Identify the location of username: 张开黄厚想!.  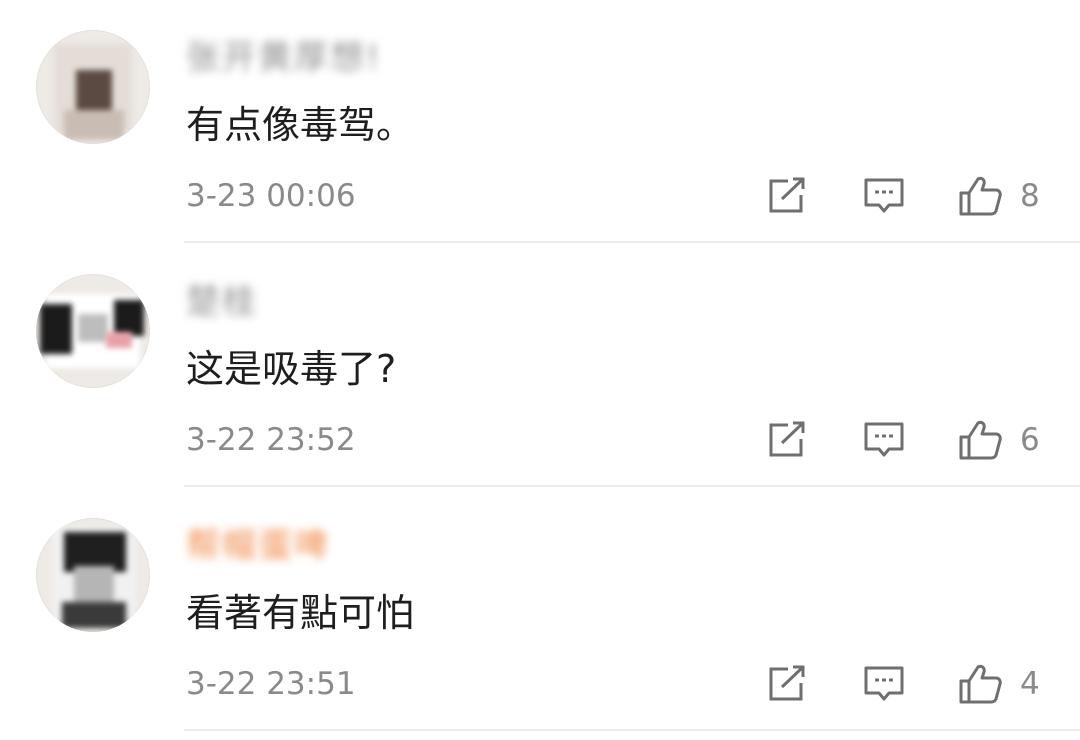
(284, 58).